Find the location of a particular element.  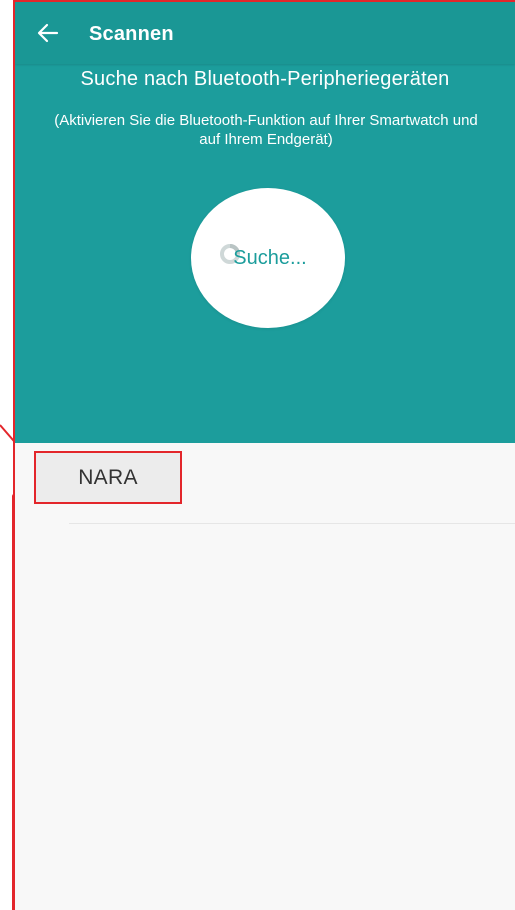

scan-headline: Suche nach Bluetooth-Peripheriegeräten is located at coordinates (265, 79).